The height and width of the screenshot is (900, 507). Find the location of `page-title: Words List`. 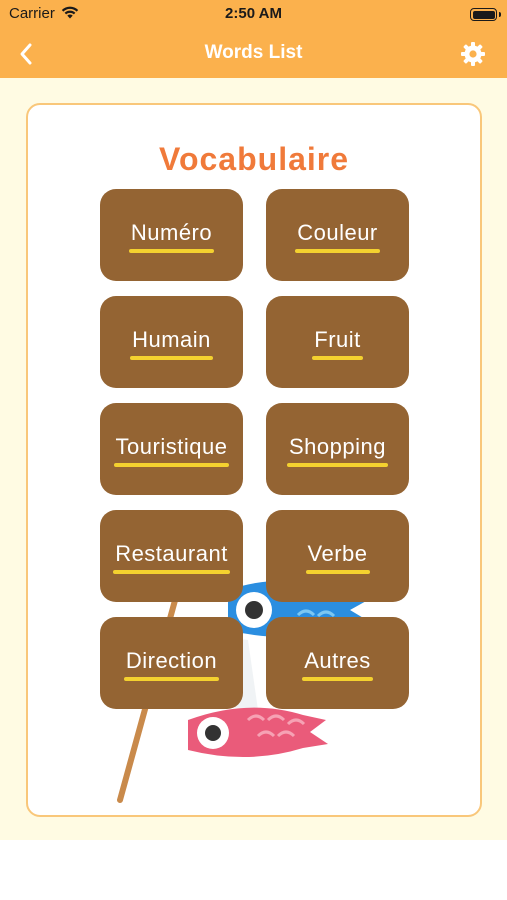

page-title: Words List is located at coordinates (253, 52).